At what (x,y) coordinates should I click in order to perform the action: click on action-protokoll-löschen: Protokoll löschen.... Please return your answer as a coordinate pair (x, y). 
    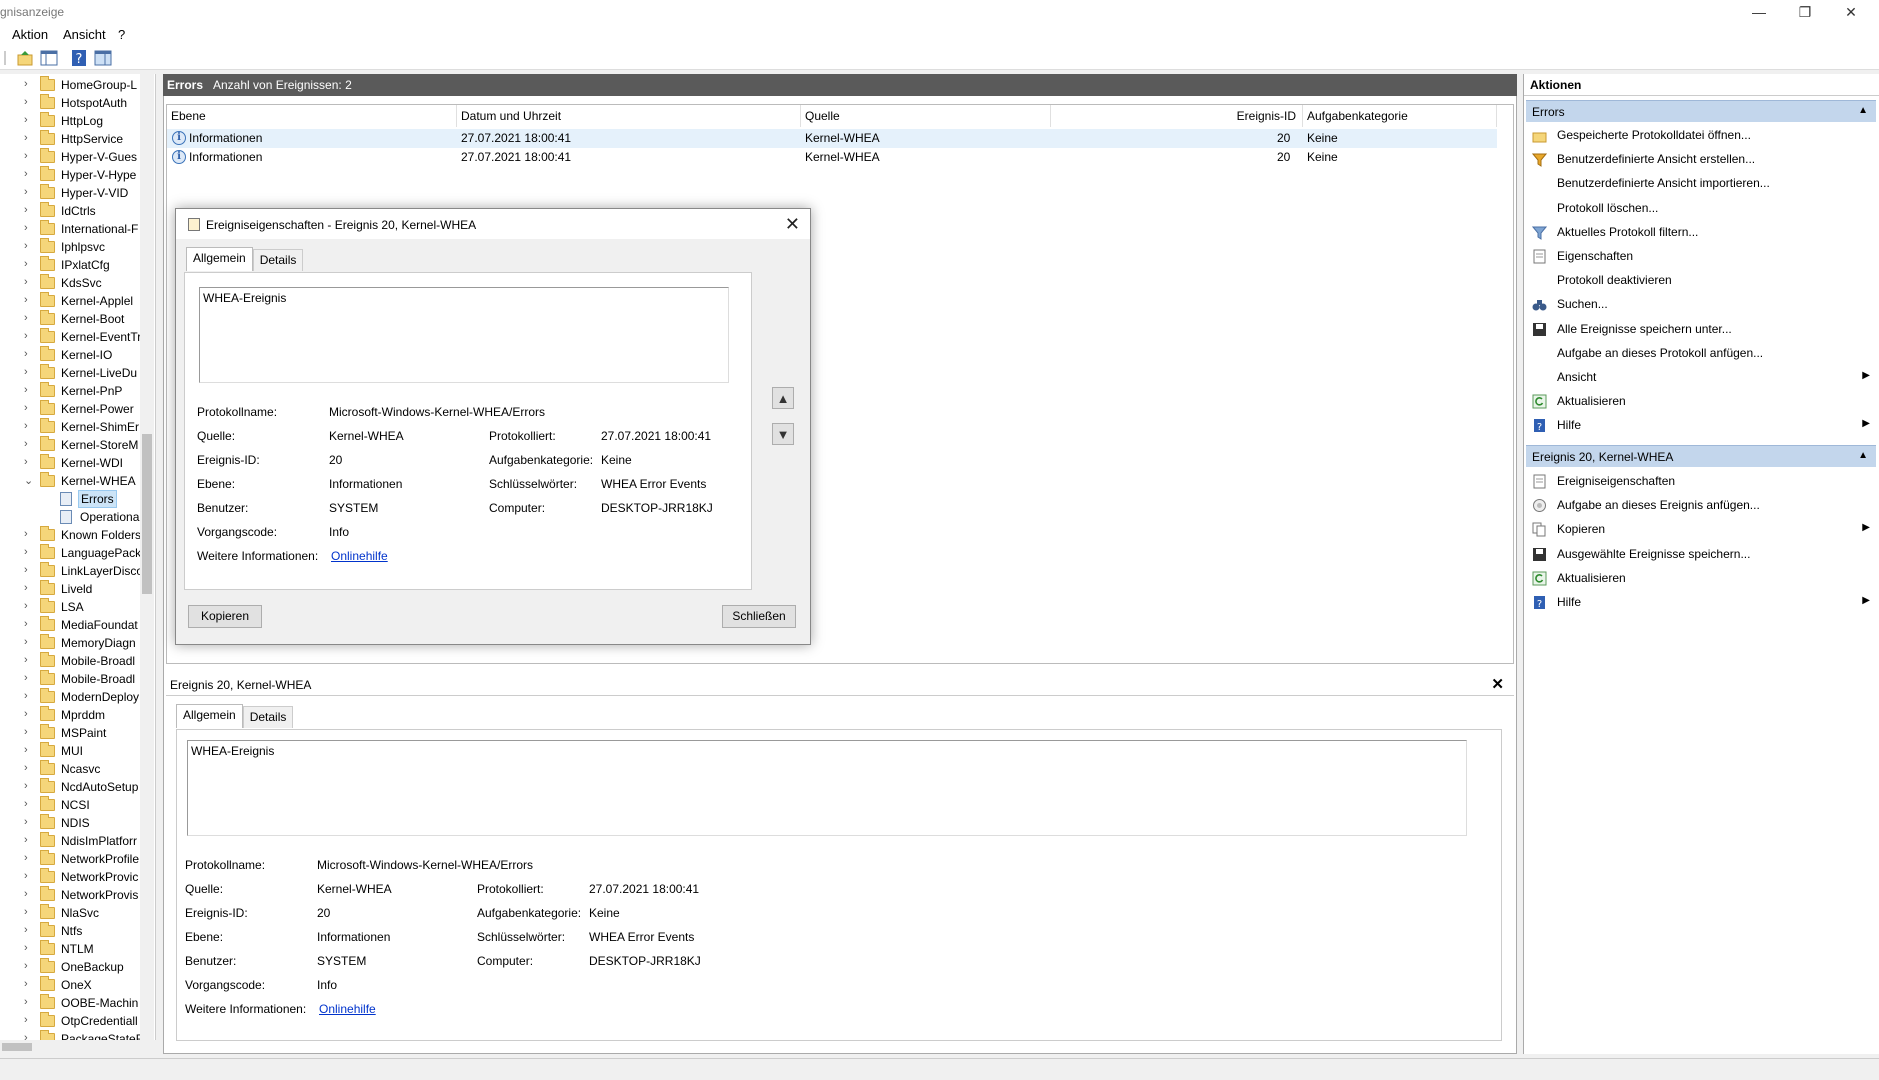
    Looking at the image, I should click on (1701, 208).